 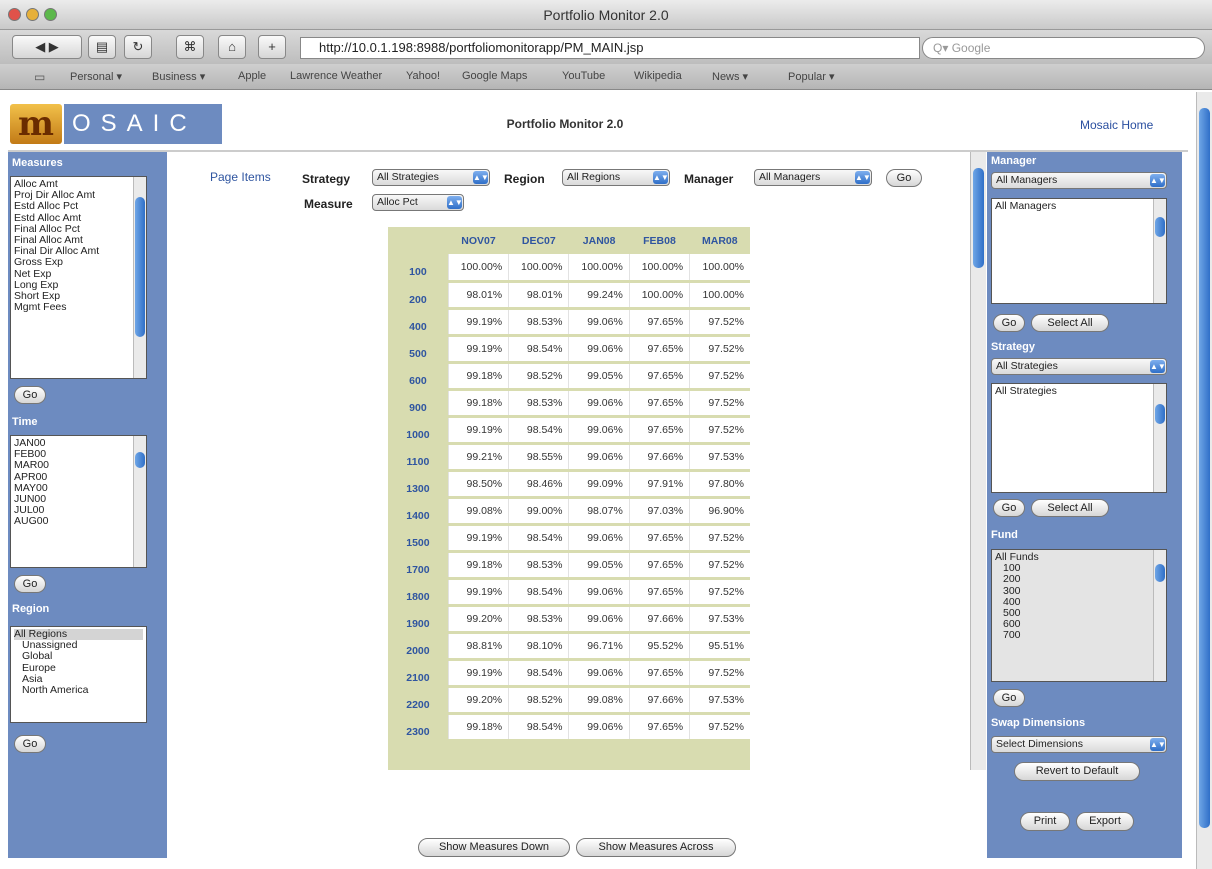 I want to click on row-header: 2200, so click(x=418, y=700).